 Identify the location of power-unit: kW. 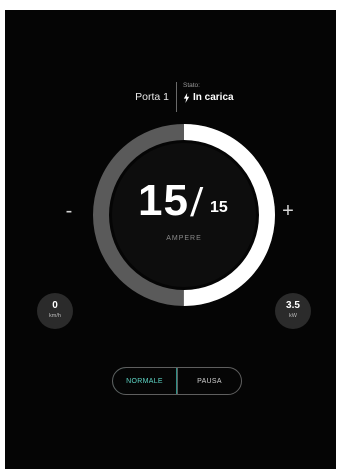
(293, 316).